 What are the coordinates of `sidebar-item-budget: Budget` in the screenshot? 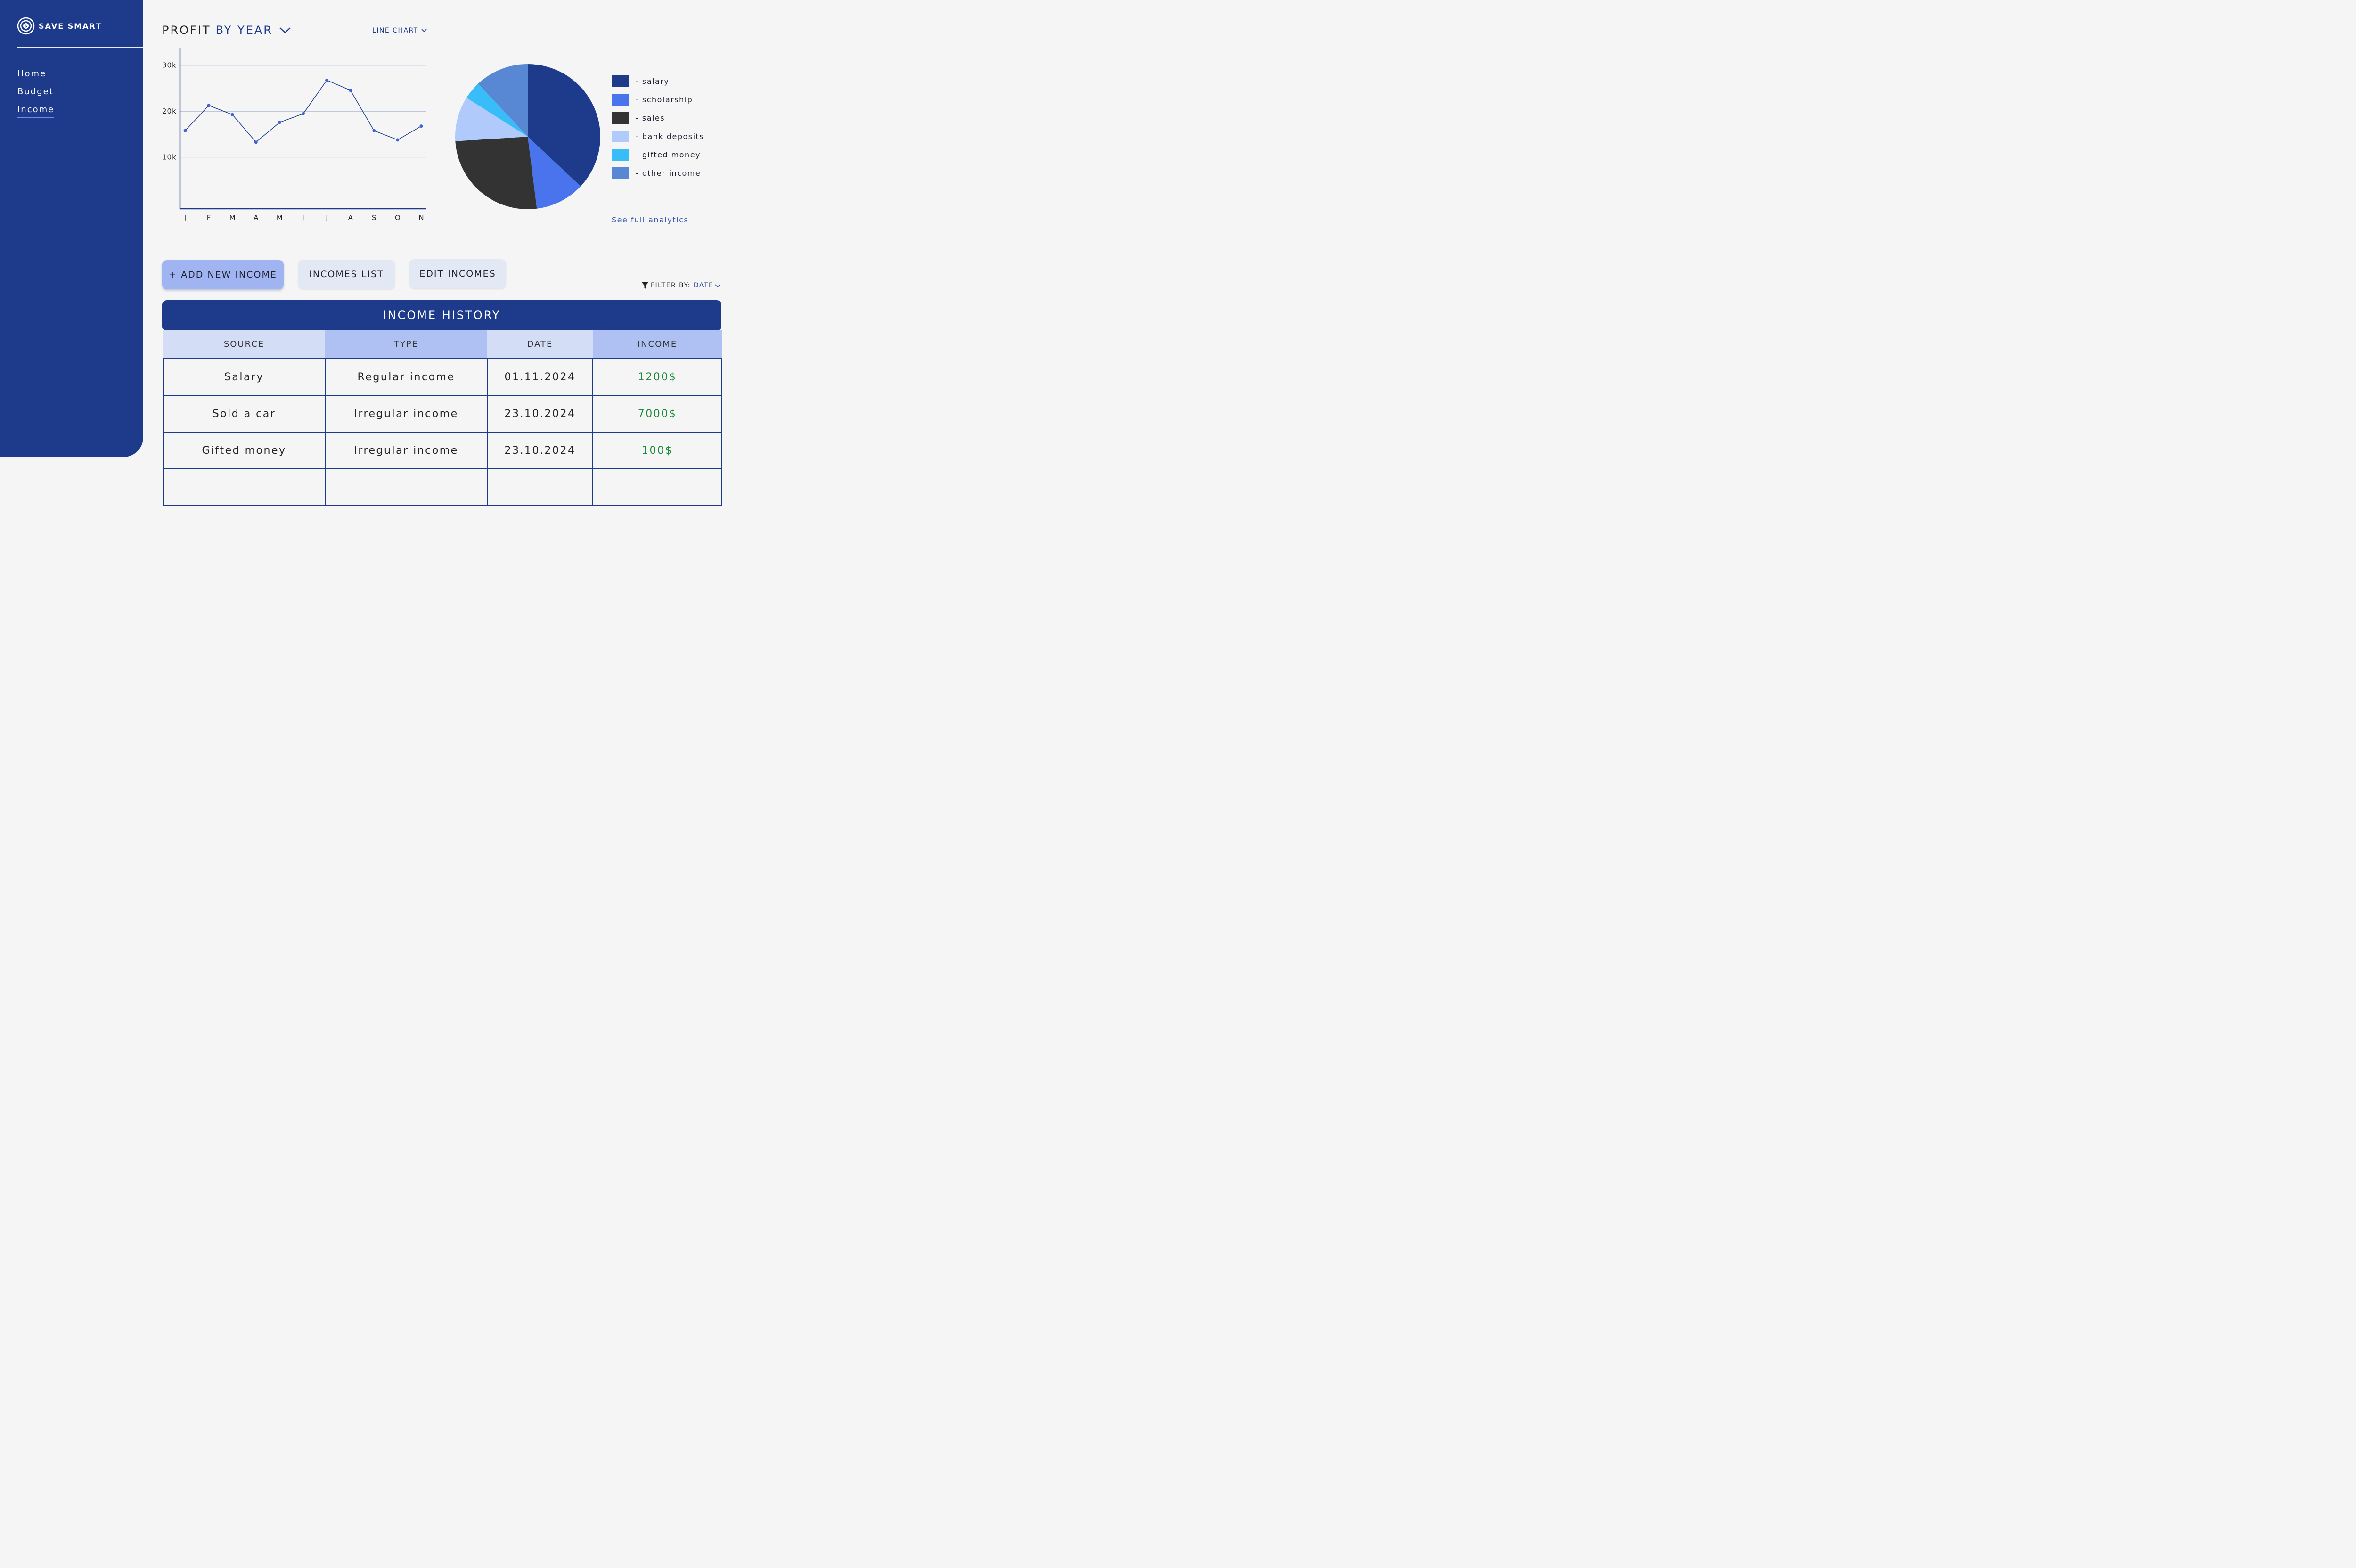 It's located at (35, 96).